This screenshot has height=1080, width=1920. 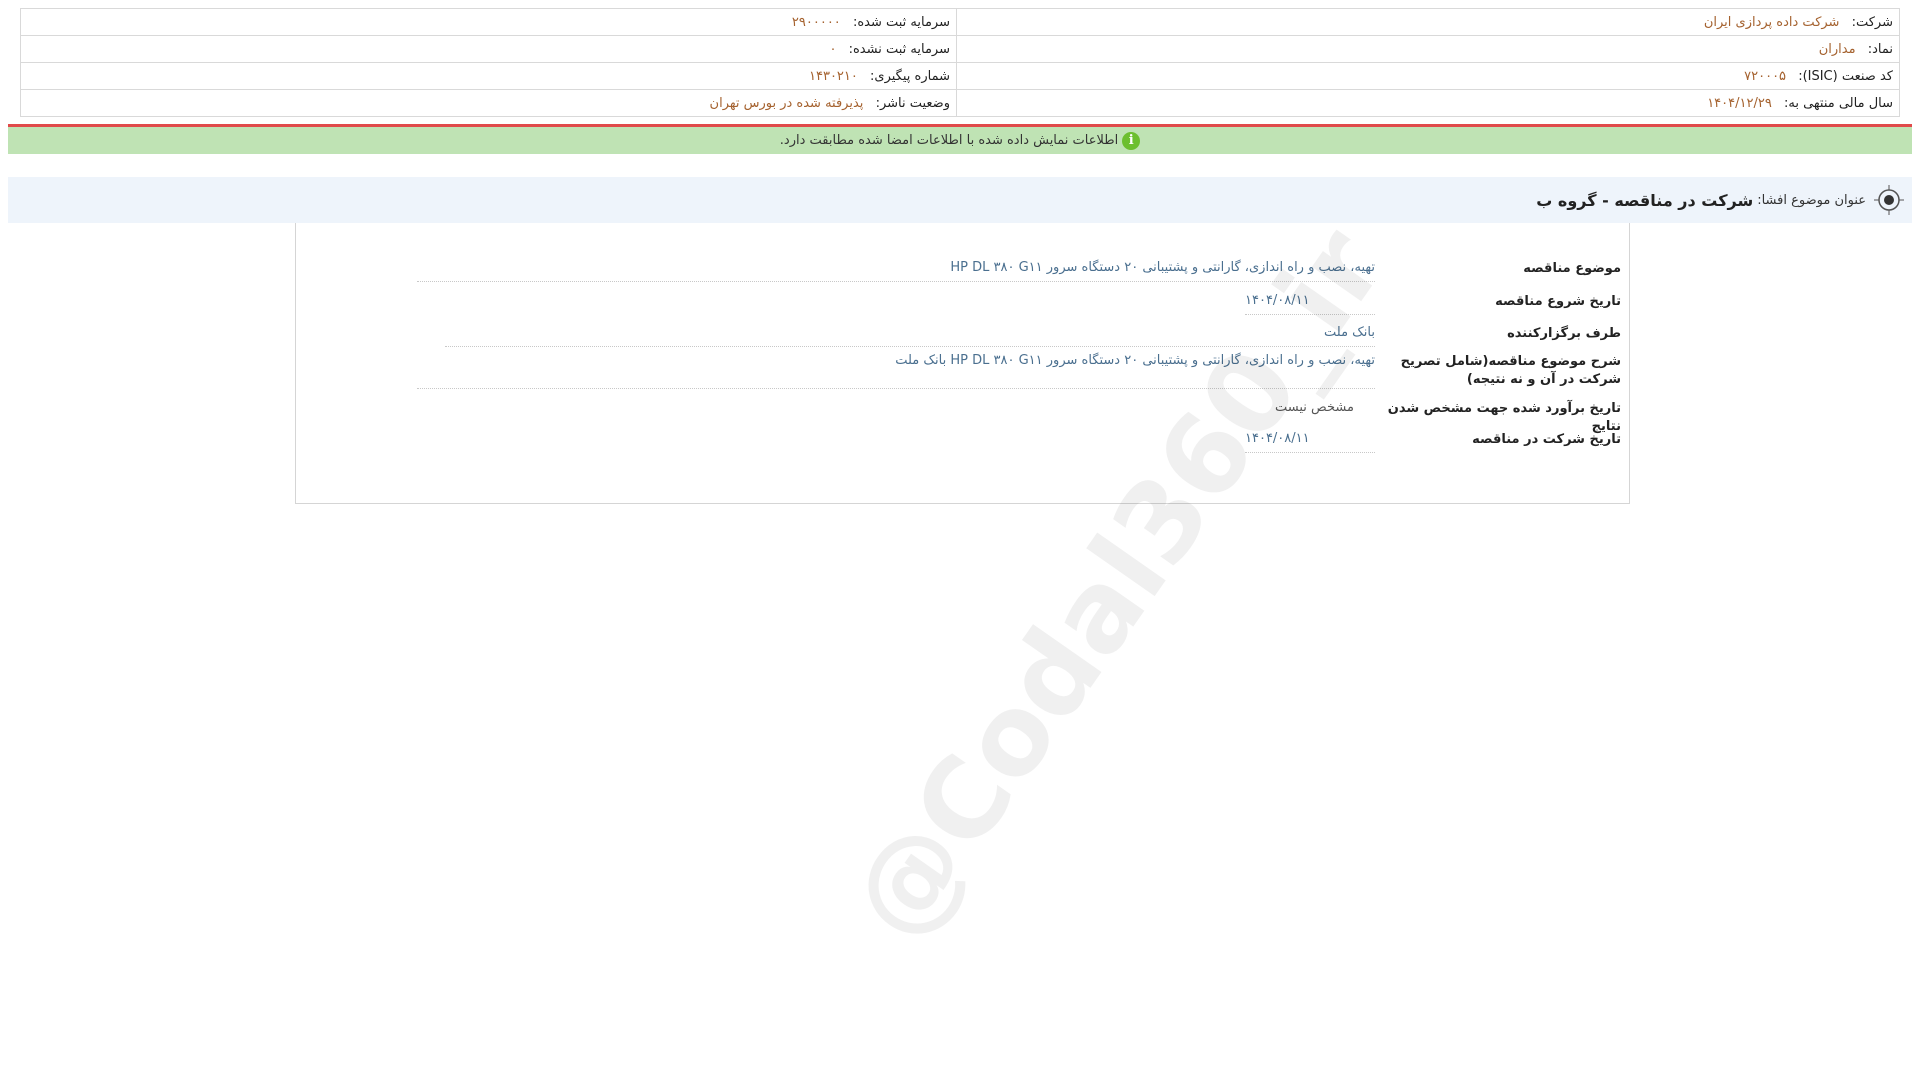 I want to click on registered-capital-label: سرمایه ثبت شده:, so click(x=901, y=22).